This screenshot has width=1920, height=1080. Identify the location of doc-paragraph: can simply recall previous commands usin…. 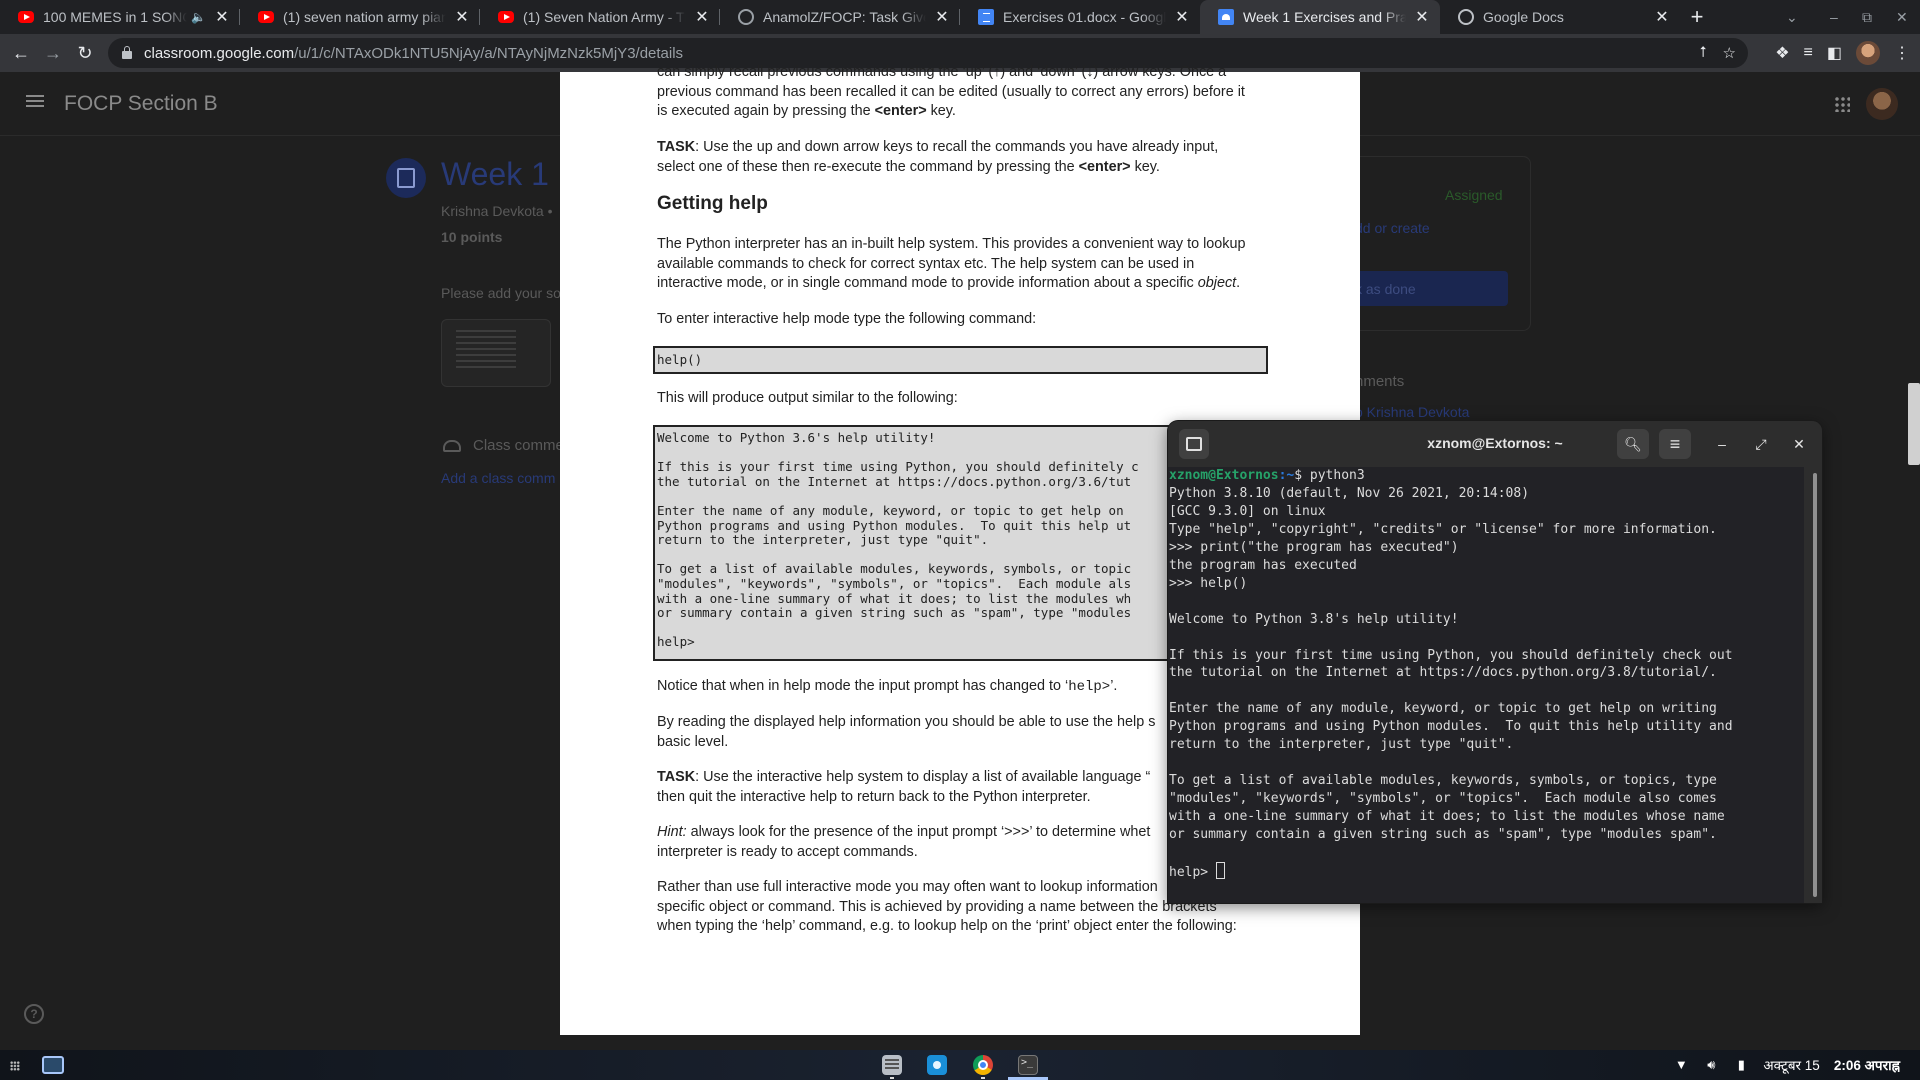
(962, 92).